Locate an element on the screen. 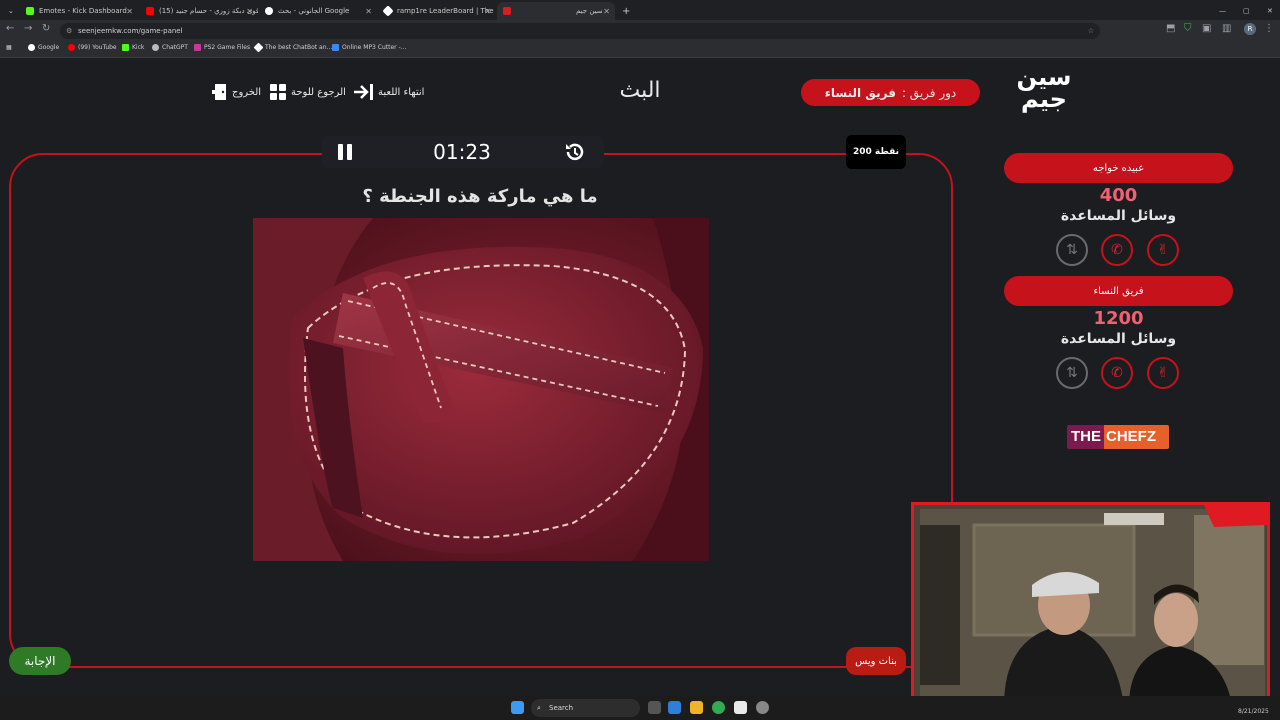  windows-taskbar: ⌕ Search 8/21/2025 is located at coordinates (640, 708).